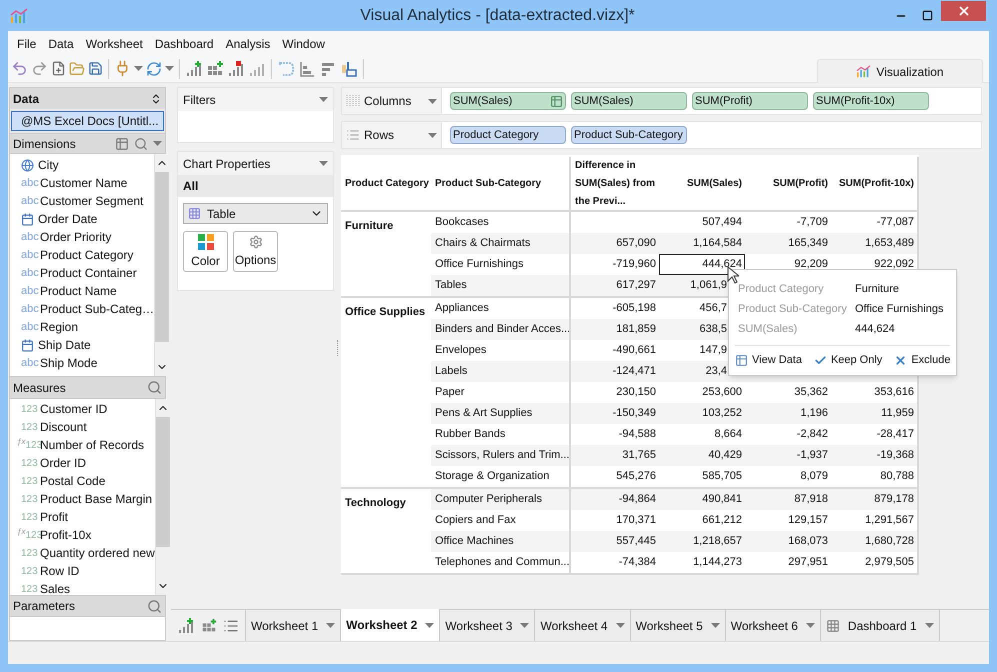  Describe the element at coordinates (84, 183) in the screenshot. I see `field-item: Customer Name` at that location.